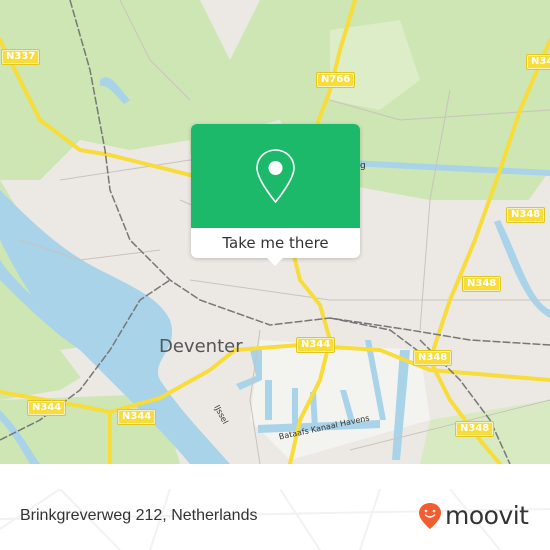 The image size is (550, 550). I want to click on road-shield-n766: N766, so click(335, 80).